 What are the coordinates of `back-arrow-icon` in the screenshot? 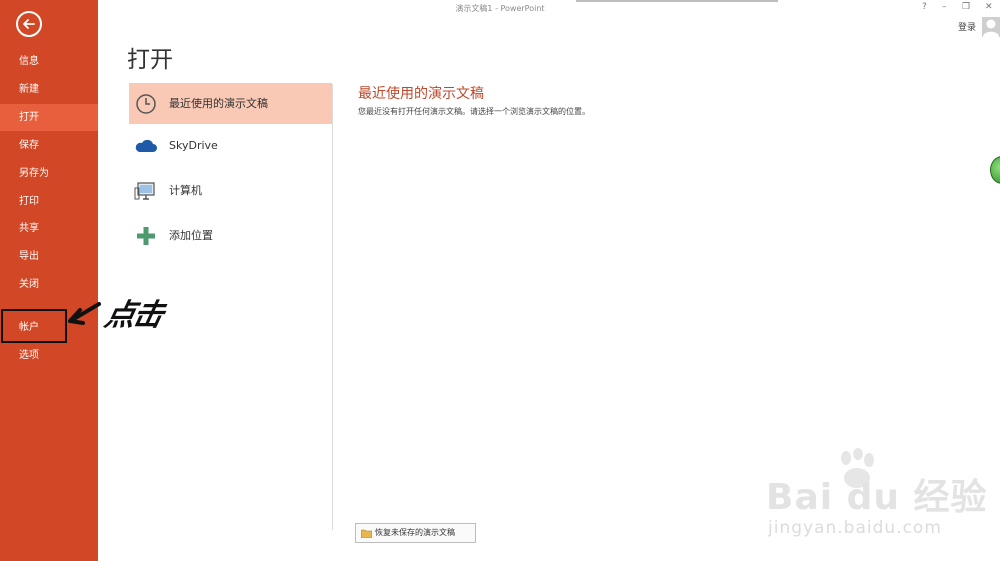 It's located at (29, 24).